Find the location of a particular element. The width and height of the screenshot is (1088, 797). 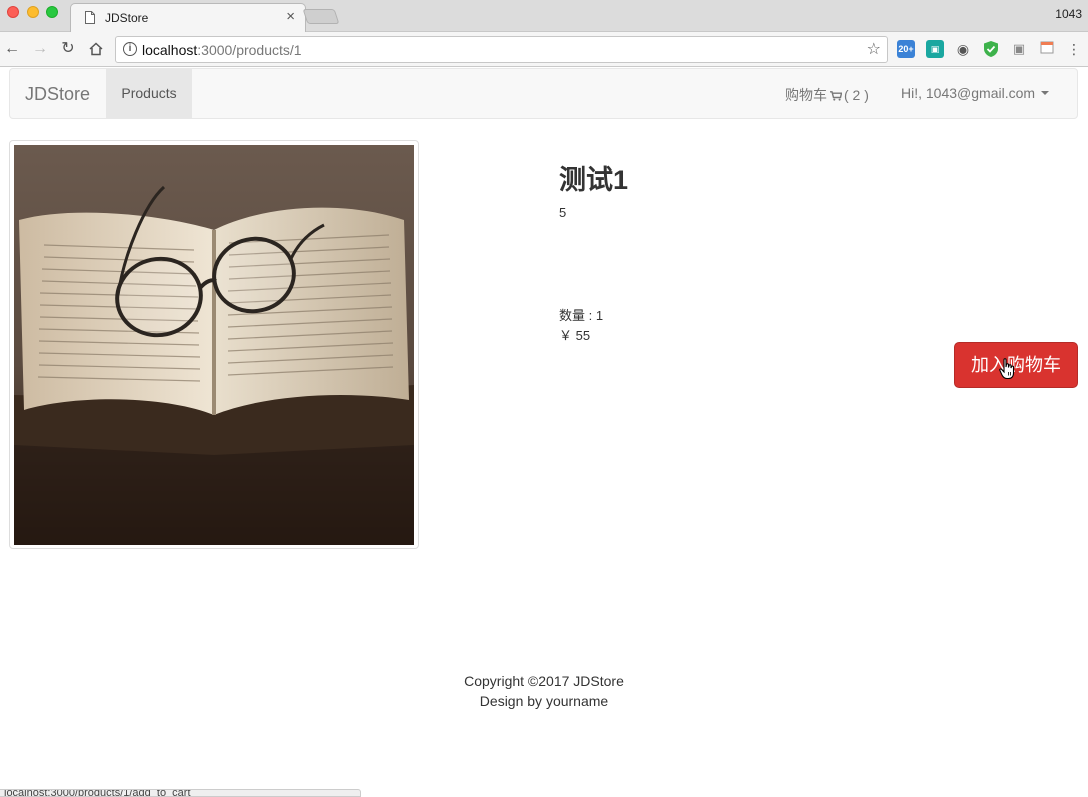

brand-link: JDStore is located at coordinates (57, 94).